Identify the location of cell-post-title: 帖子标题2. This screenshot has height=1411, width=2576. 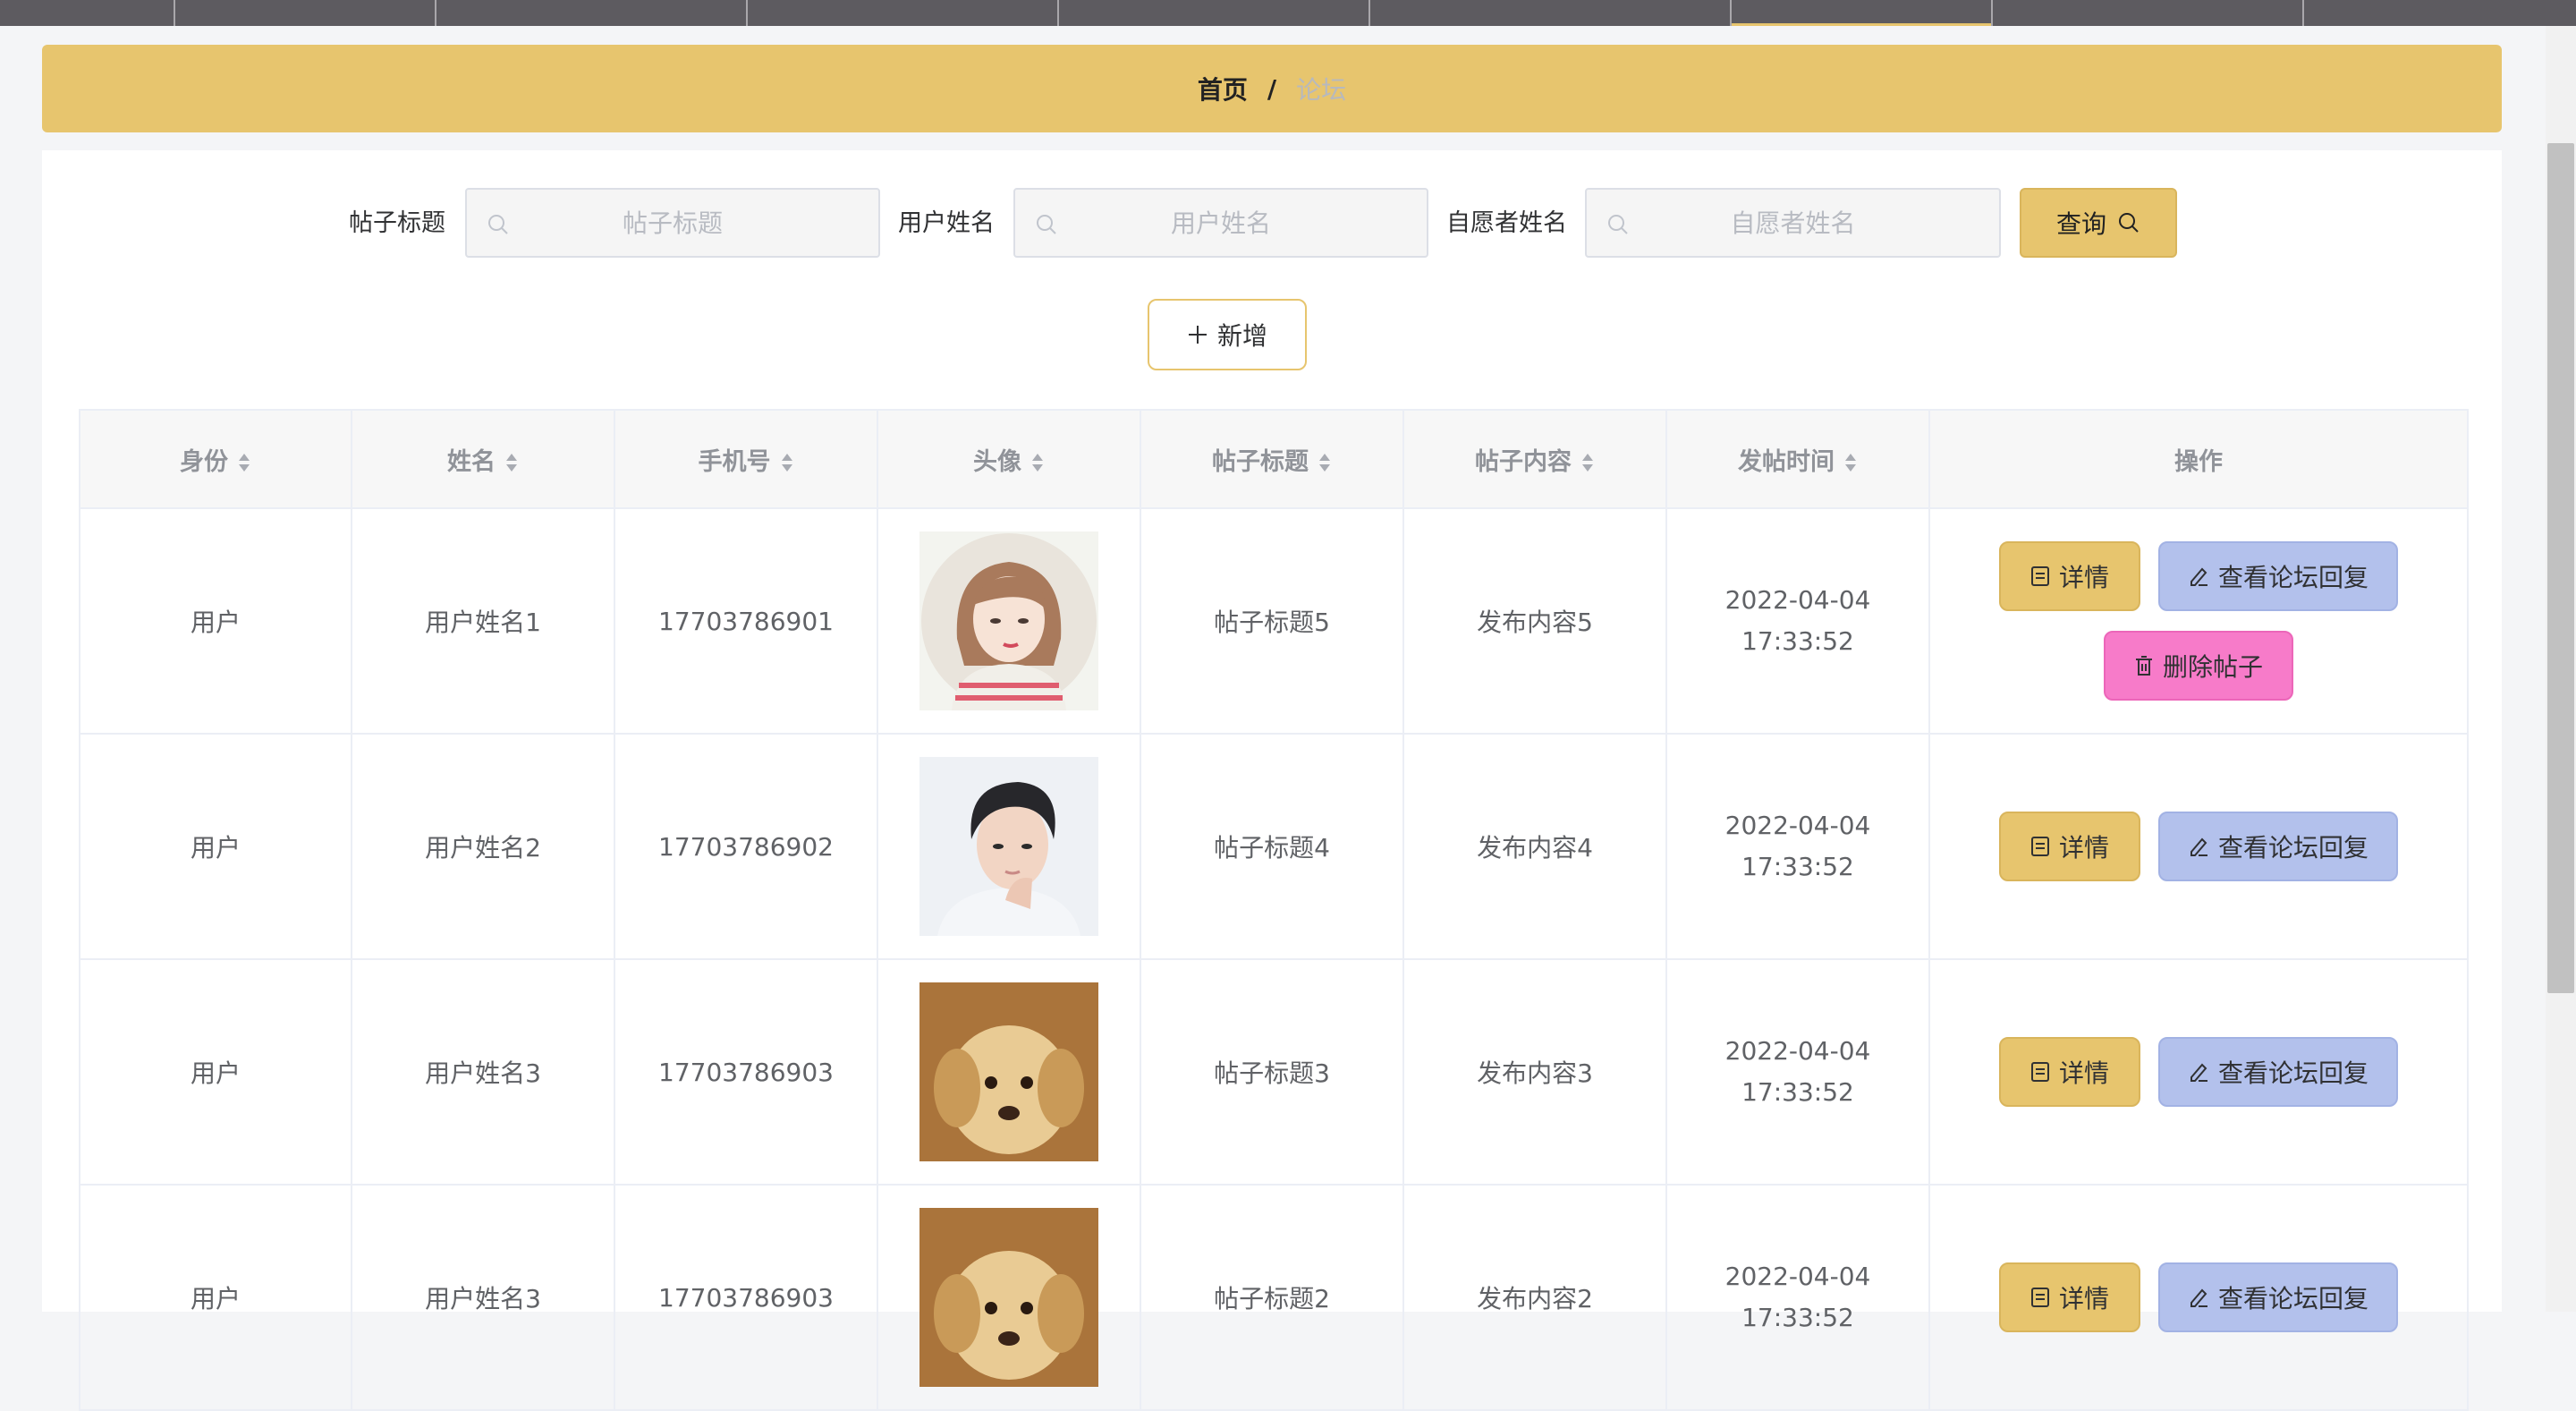
(1272, 1297).